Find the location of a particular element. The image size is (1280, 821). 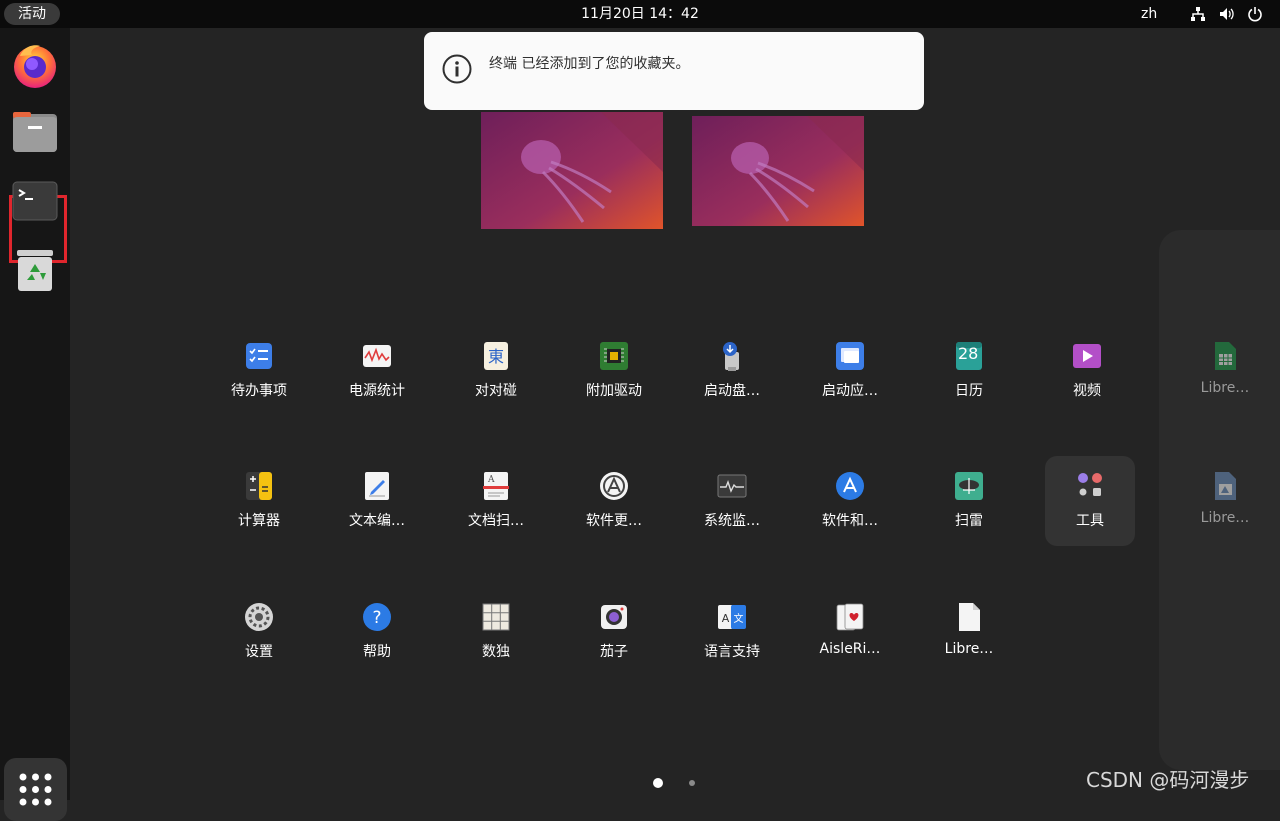

files-icon is located at coordinates (35, 131).